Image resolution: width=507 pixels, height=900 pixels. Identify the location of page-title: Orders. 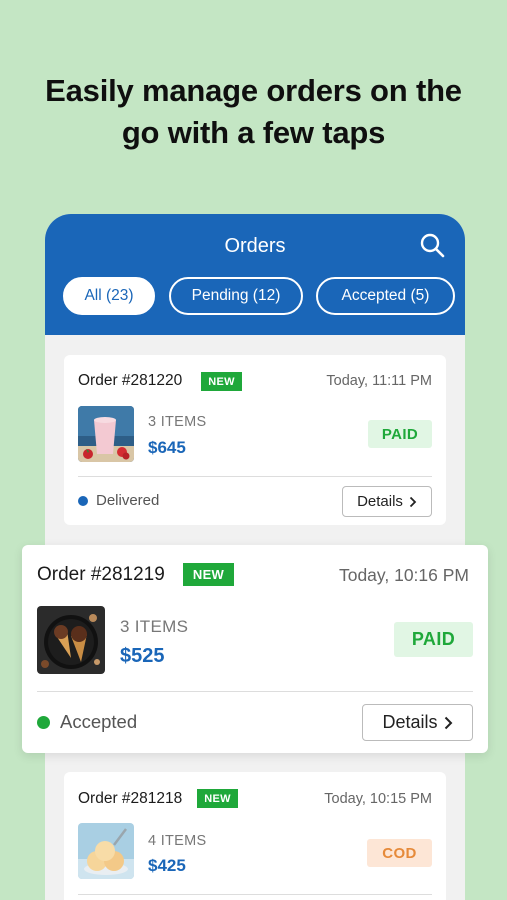
(255, 246).